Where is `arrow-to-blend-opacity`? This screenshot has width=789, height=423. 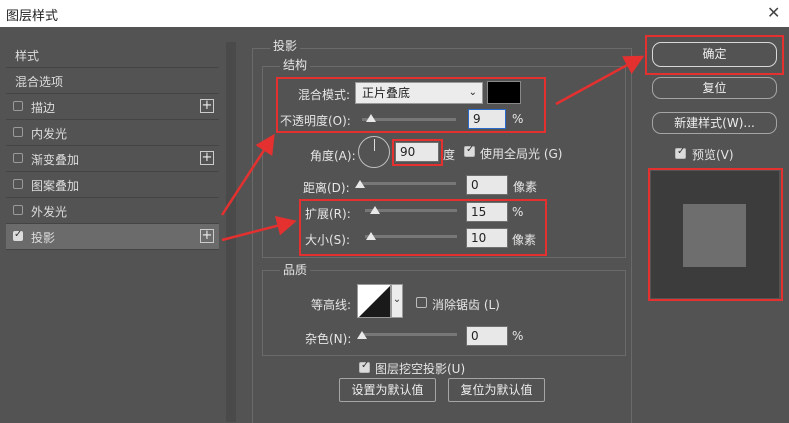 arrow-to-blend-opacity is located at coordinates (247, 174).